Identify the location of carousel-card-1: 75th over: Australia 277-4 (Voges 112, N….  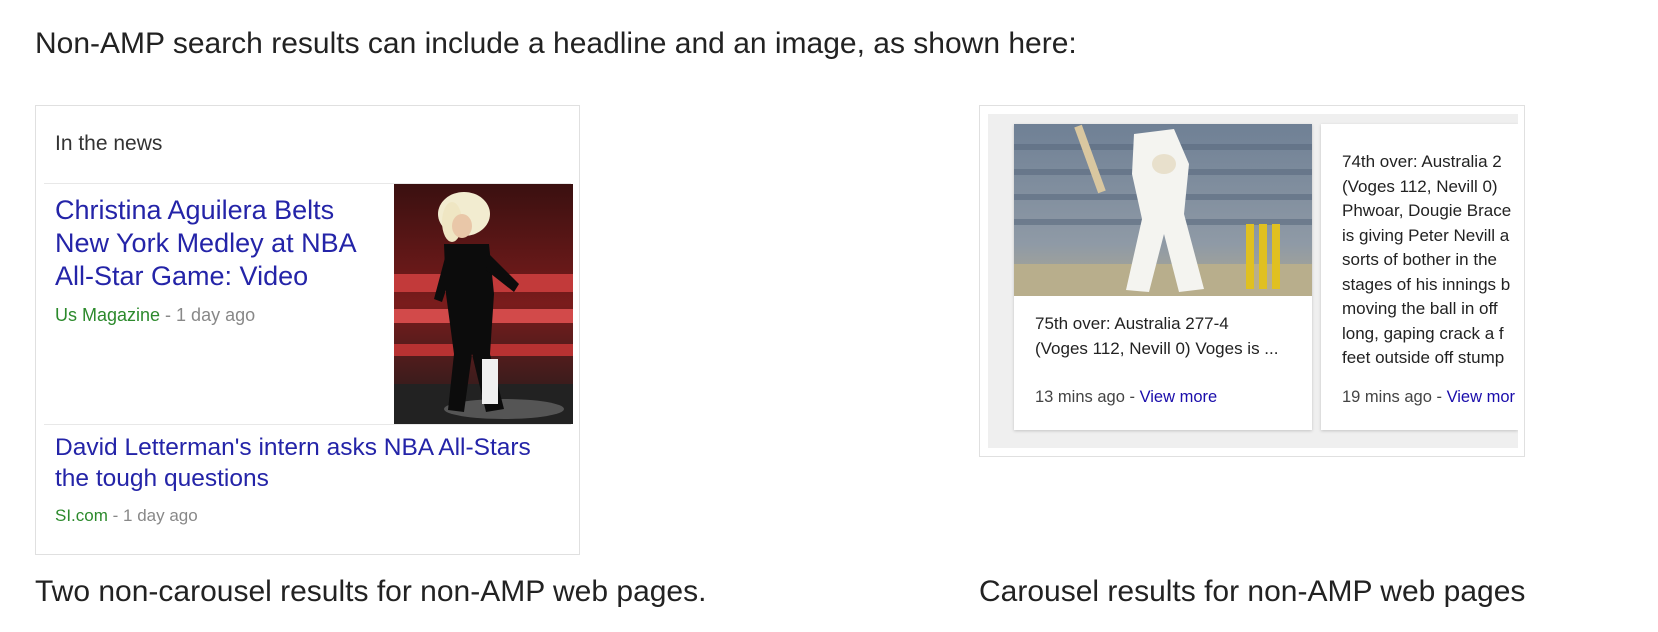
(1163, 277).